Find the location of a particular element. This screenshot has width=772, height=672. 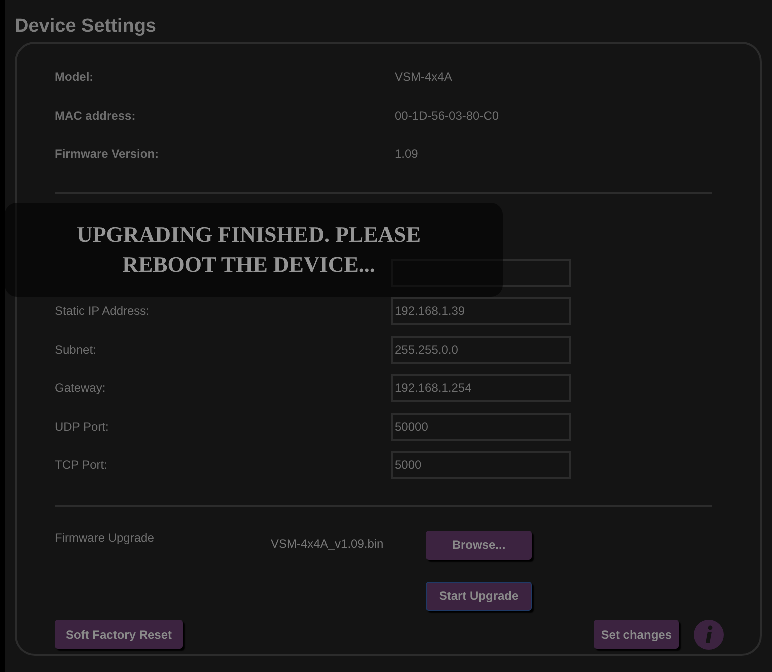

input-field: 255.255.0.0 is located at coordinates (481, 350).